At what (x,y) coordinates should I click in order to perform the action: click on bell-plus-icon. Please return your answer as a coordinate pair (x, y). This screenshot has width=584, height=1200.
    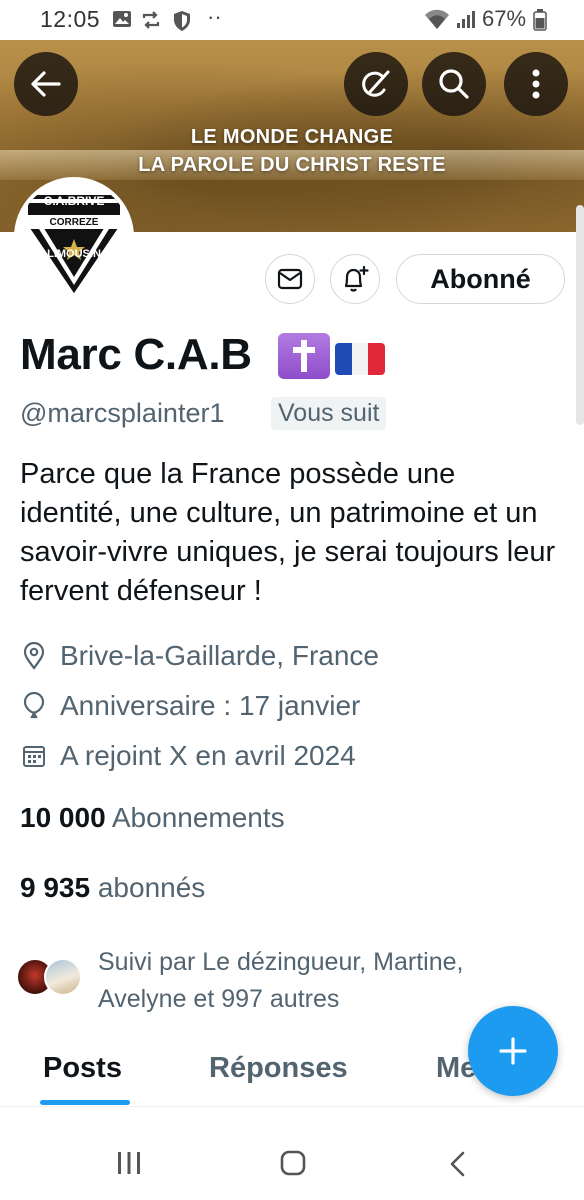
    Looking at the image, I should click on (356, 278).